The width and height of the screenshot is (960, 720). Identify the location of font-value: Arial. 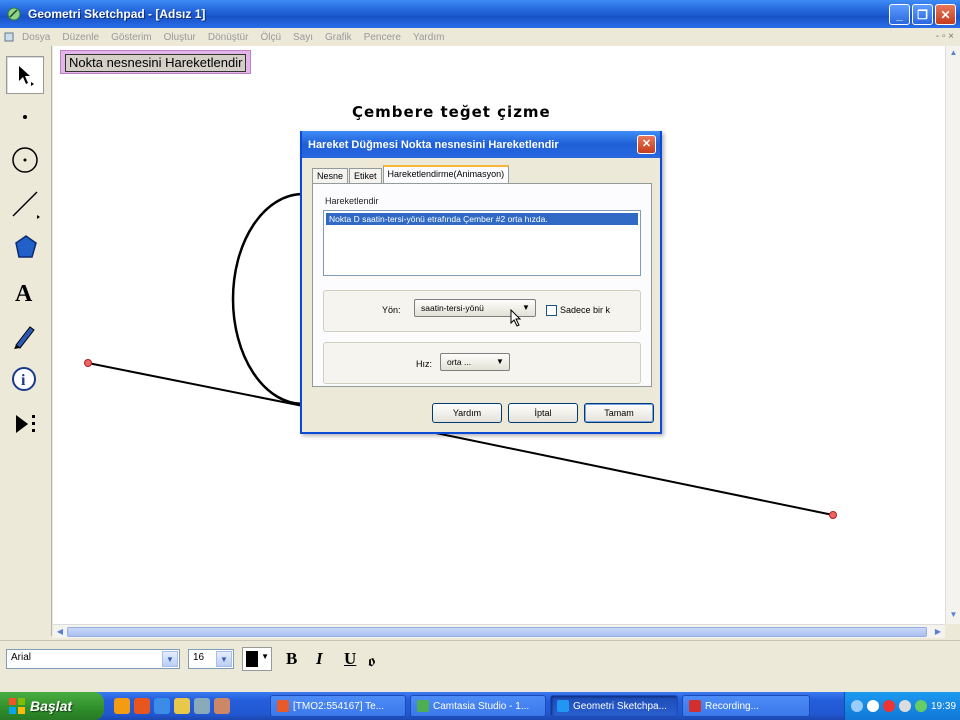
(21, 657).